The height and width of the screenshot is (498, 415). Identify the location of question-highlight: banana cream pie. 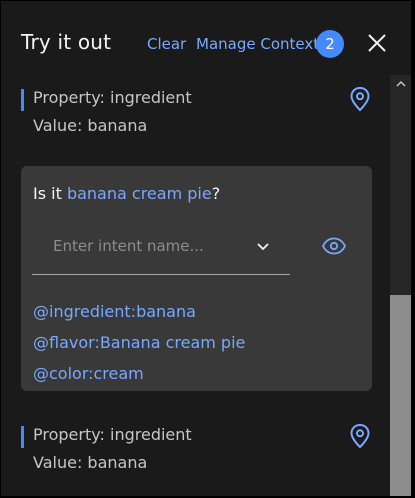
(139, 193).